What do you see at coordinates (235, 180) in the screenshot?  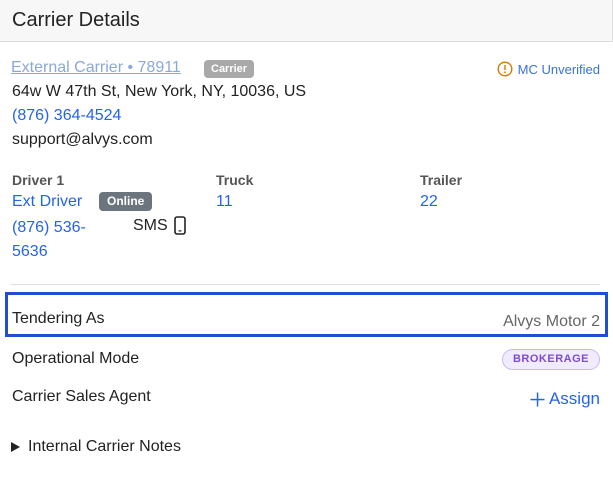 I see `truck-label: Truck` at bounding box center [235, 180].